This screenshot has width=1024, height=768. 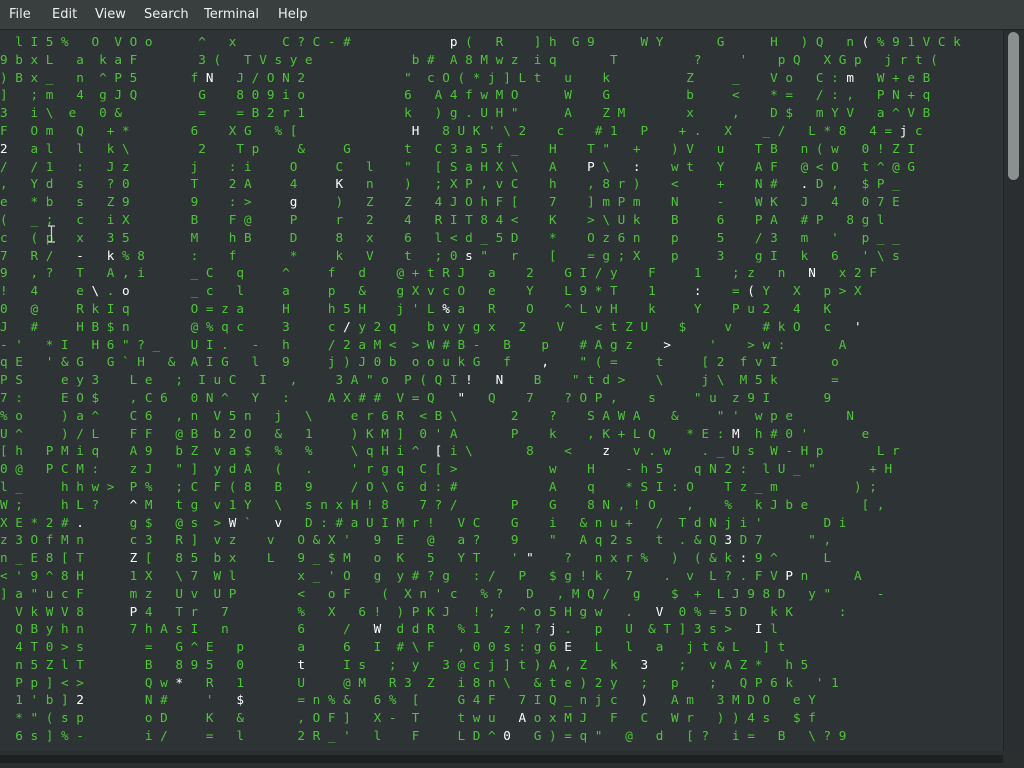 I want to click on menu-terminal: Terminal, so click(x=231, y=15).